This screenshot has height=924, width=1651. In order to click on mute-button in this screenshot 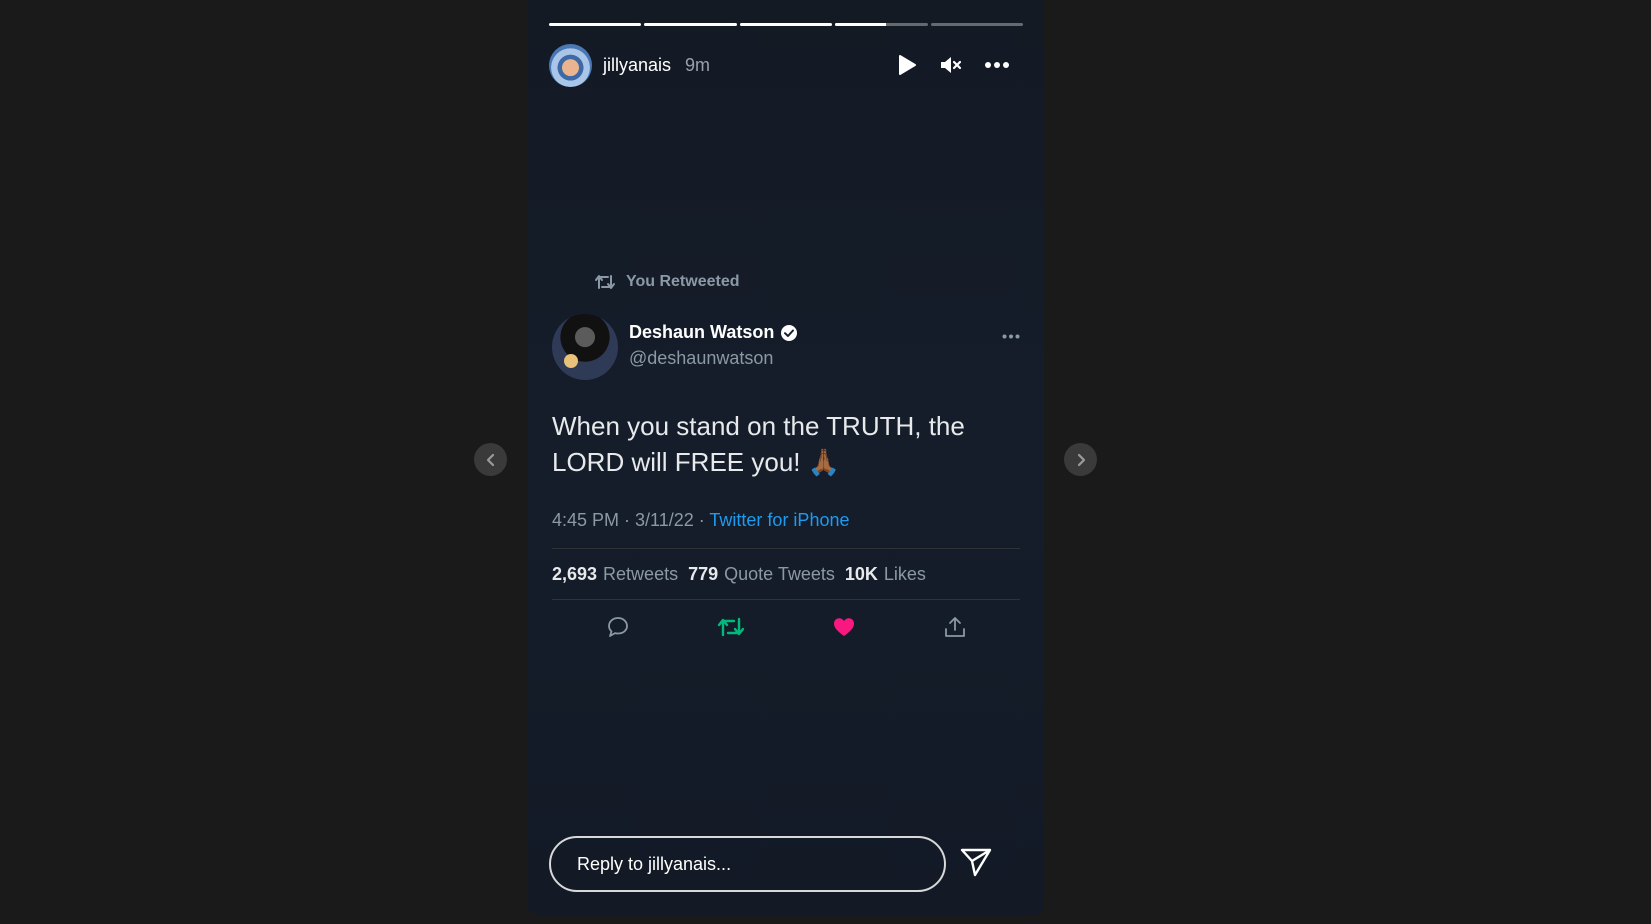, I will do `click(951, 65)`.